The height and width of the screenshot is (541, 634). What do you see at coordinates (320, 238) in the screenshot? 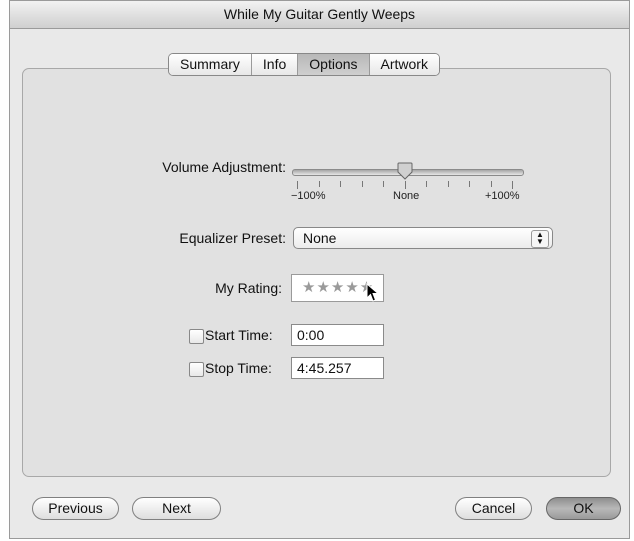
I see `equalizer-selected-value: None` at bounding box center [320, 238].